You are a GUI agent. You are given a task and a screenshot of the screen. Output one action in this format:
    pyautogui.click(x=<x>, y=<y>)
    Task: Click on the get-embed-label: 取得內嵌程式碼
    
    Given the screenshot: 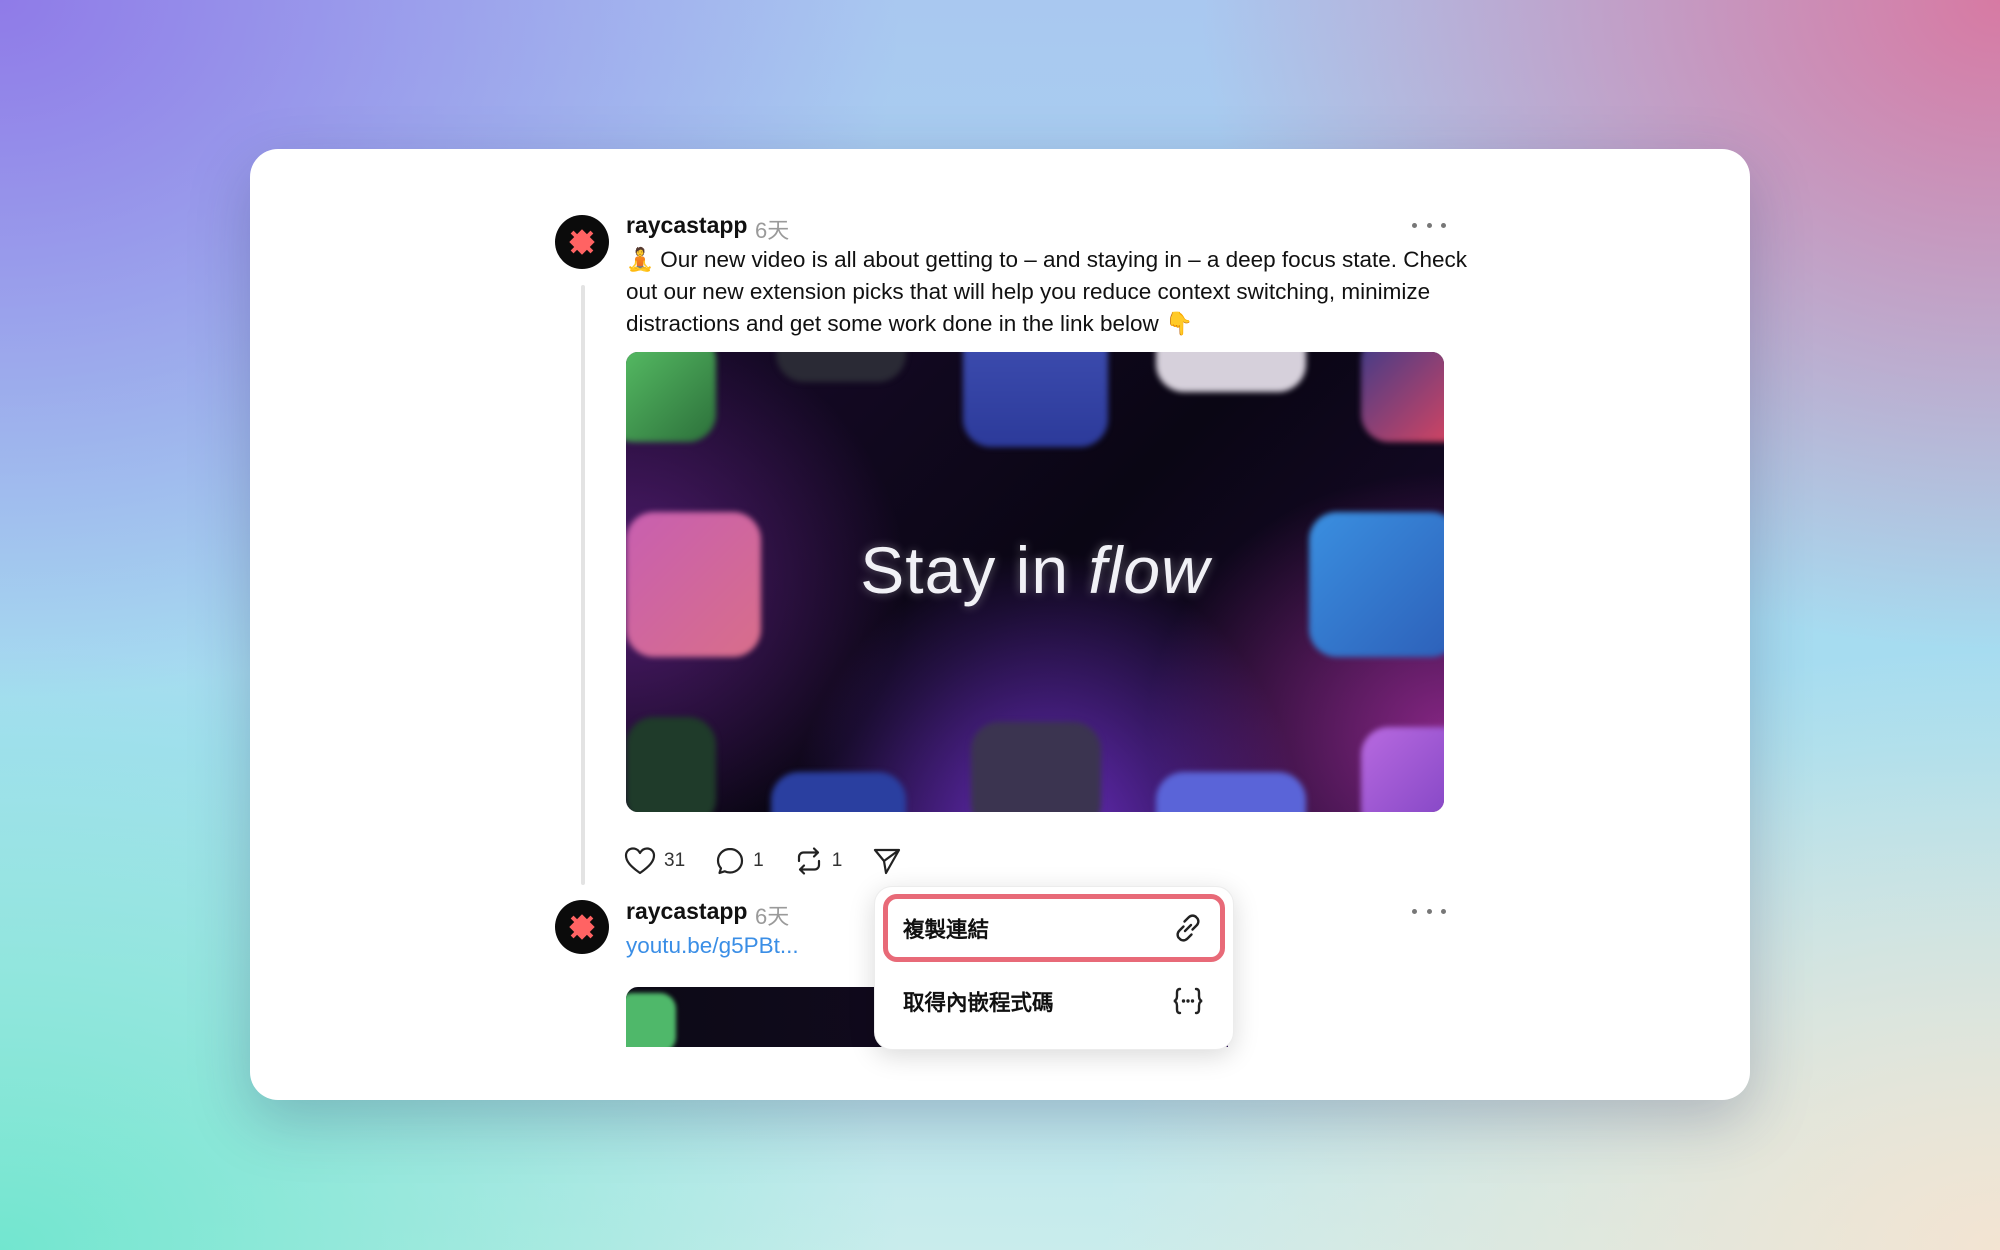 What is the action you would take?
    pyautogui.click(x=978, y=1002)
    